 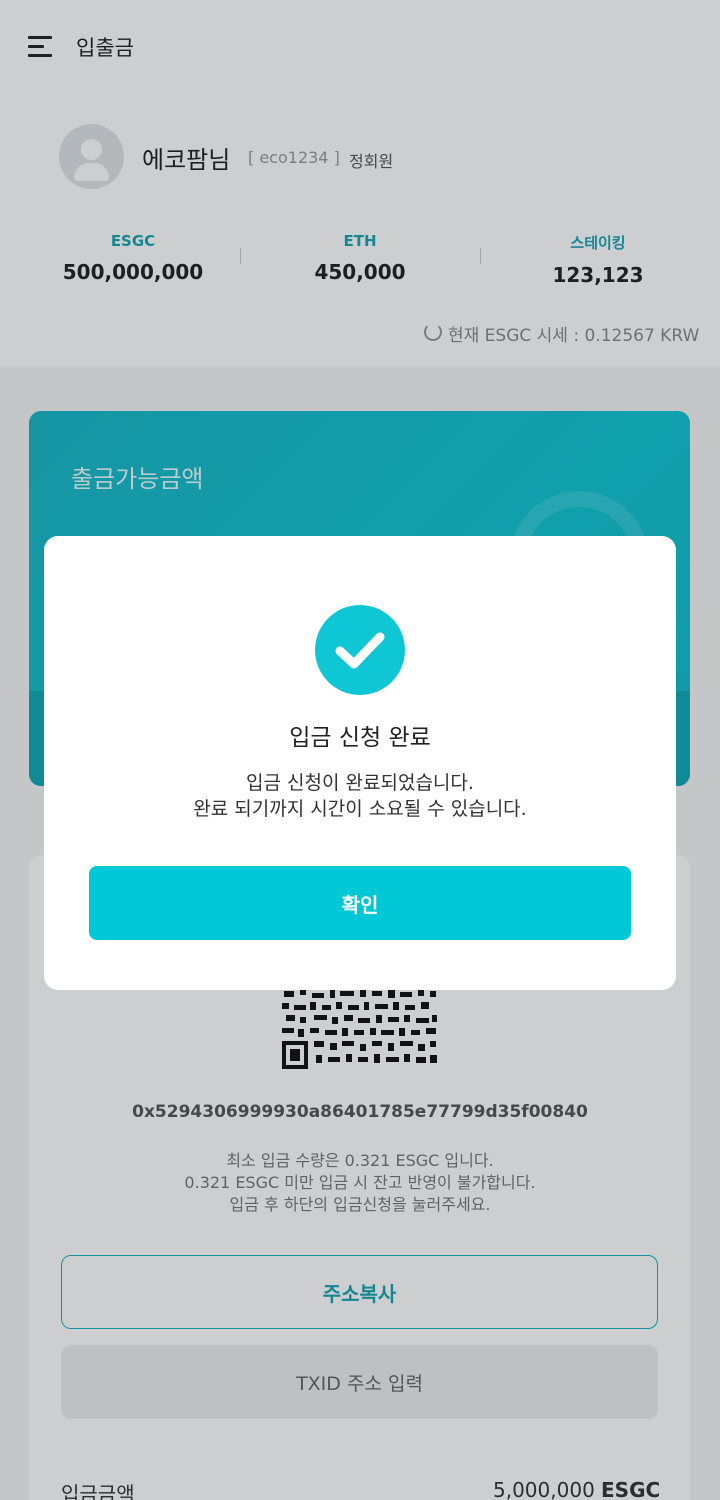 What do you see at coordinates (360, 903) in the screenshot?
I see `confirm-button: 확인` at bounding box center [360, 903].